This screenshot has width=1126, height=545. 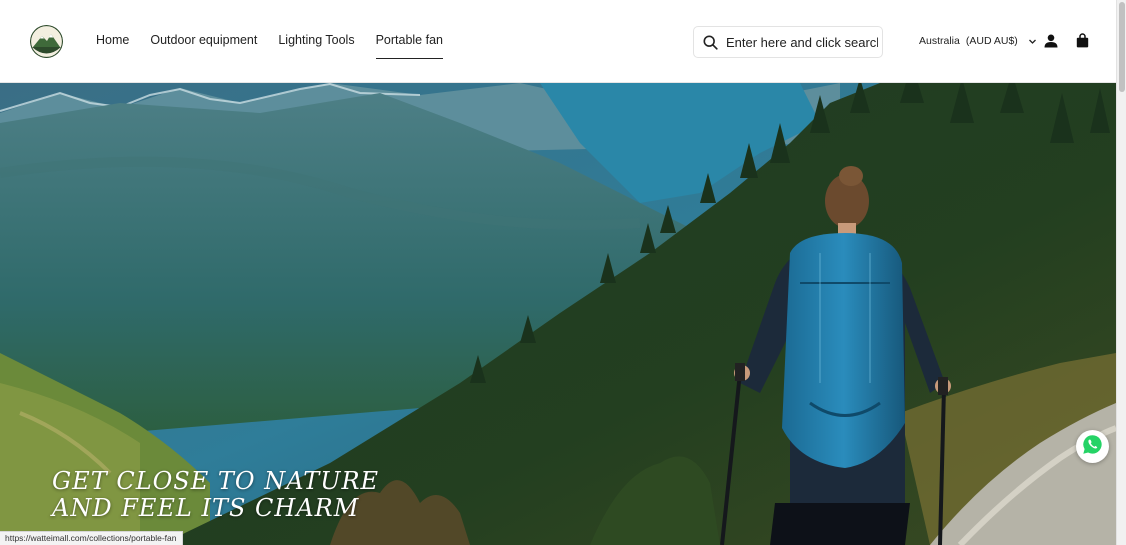 I want to click on user-icon, so click(x=1051, y=41).